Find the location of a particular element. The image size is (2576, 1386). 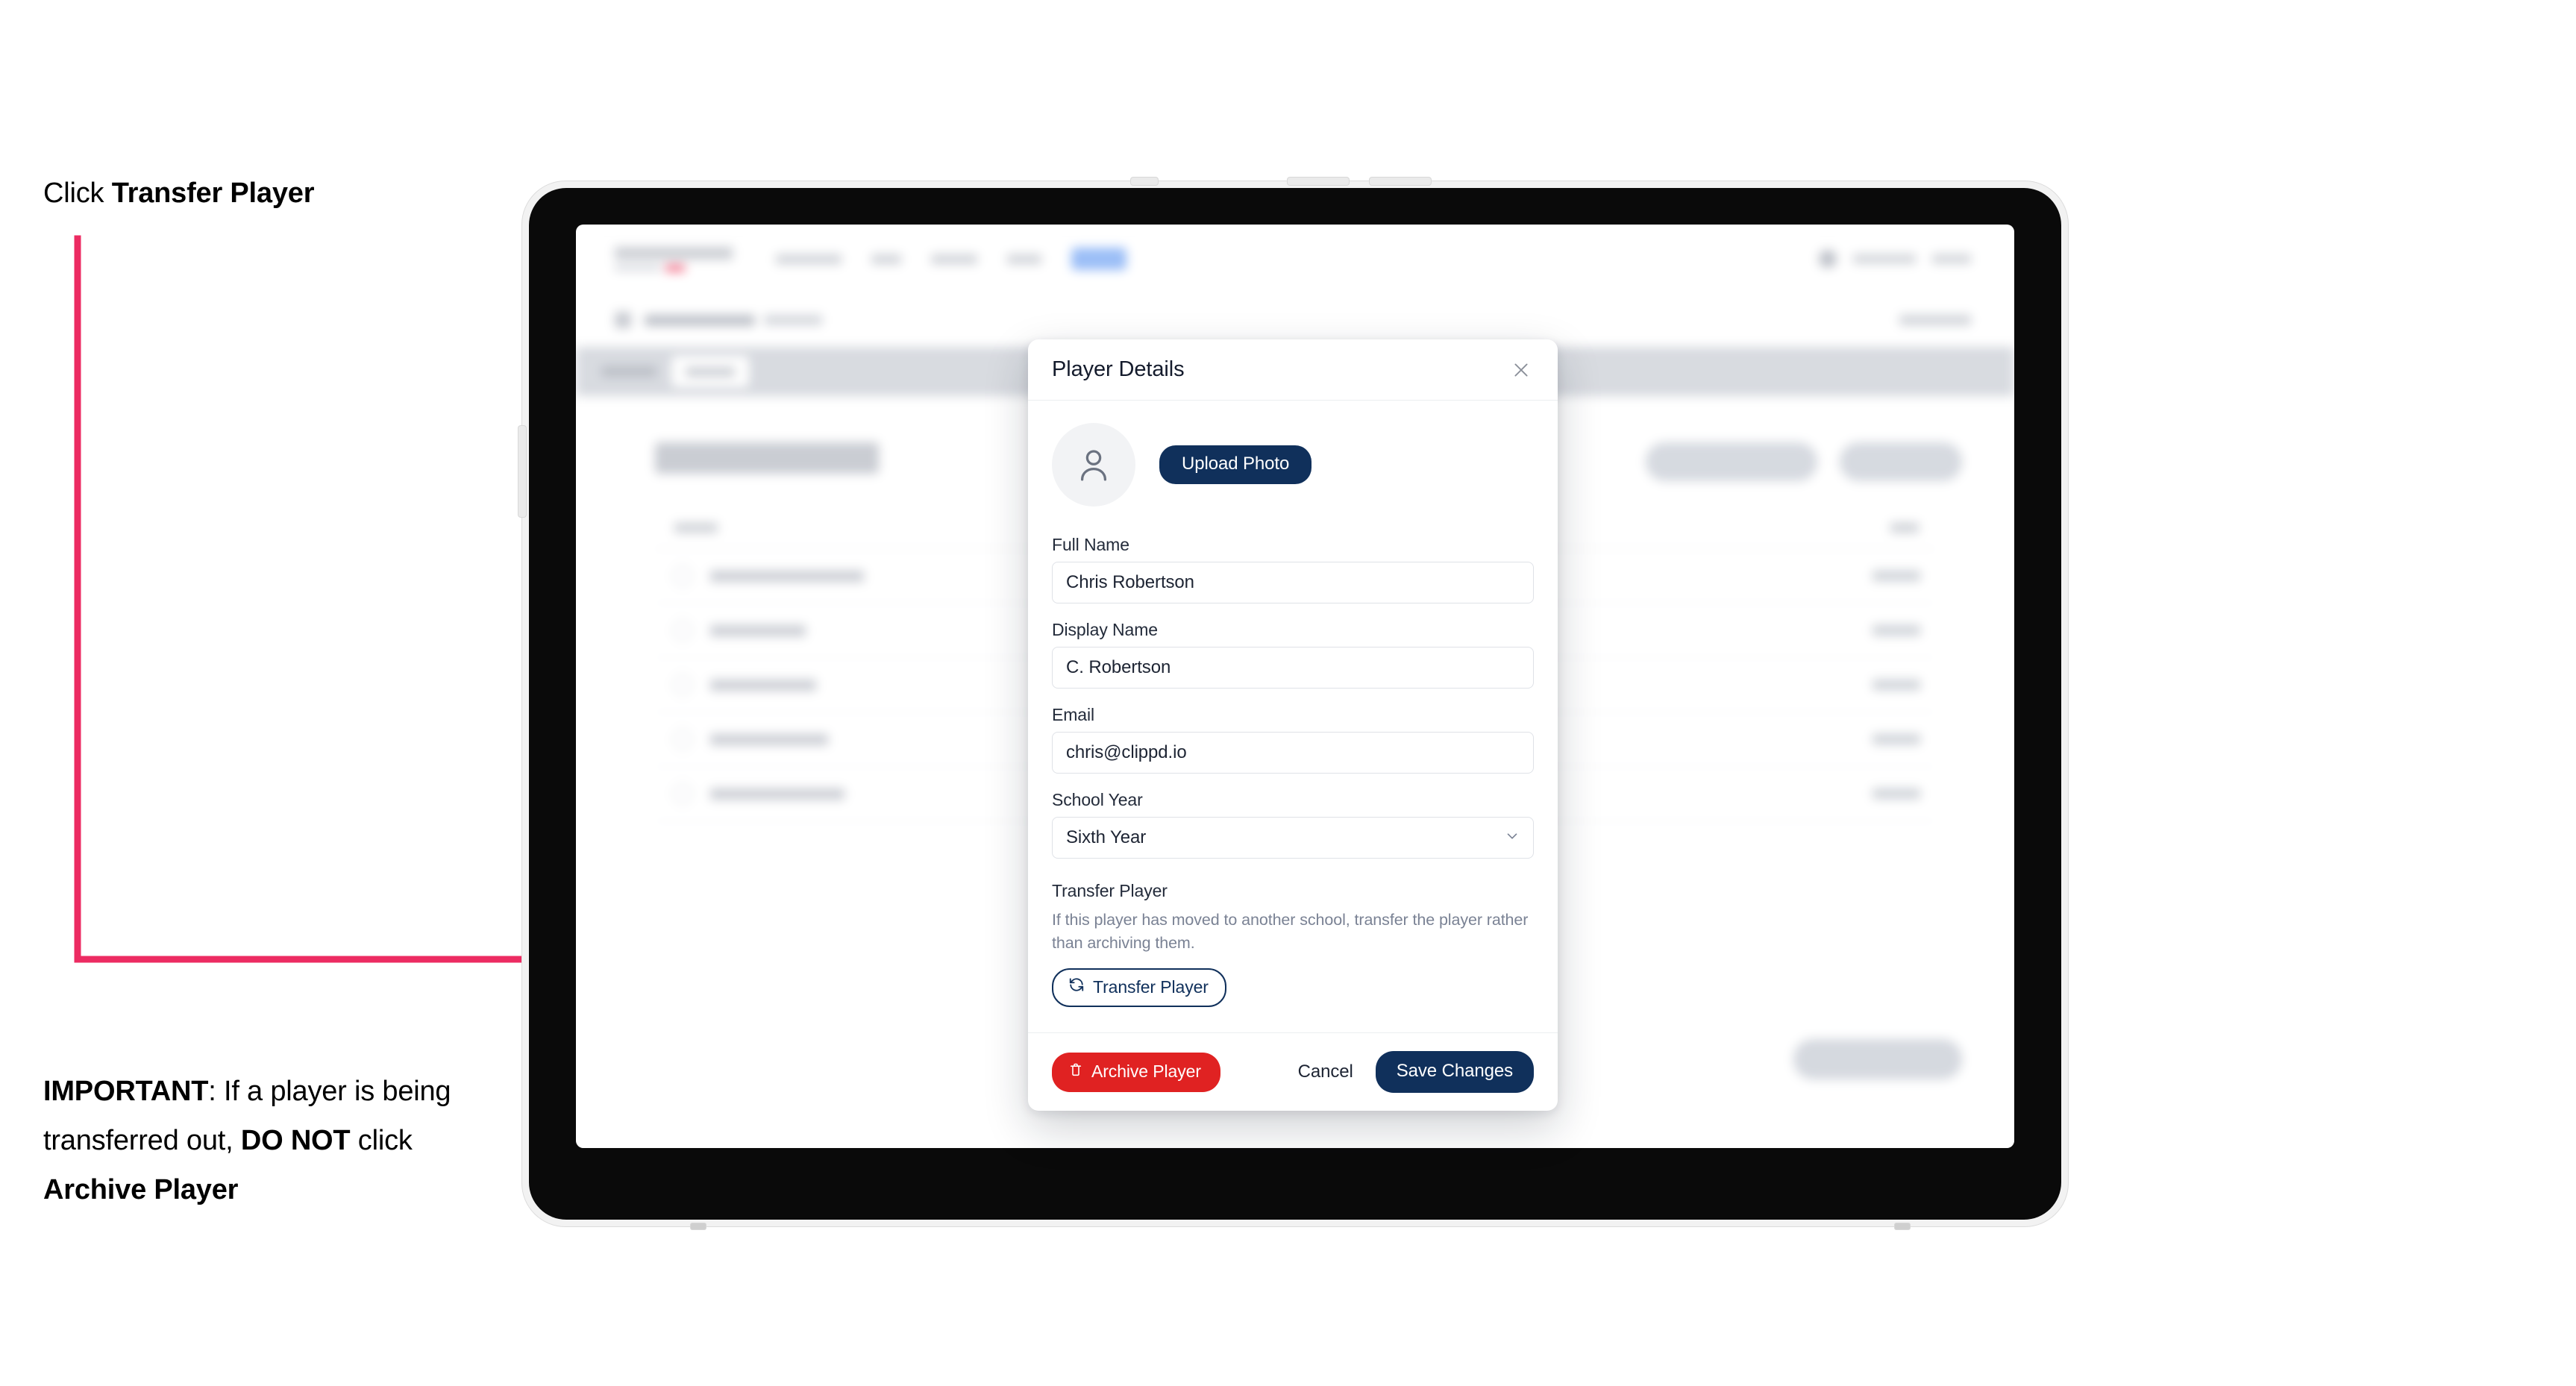

archive-player-button: Archive Player is located at coordinates (1136, 1072).